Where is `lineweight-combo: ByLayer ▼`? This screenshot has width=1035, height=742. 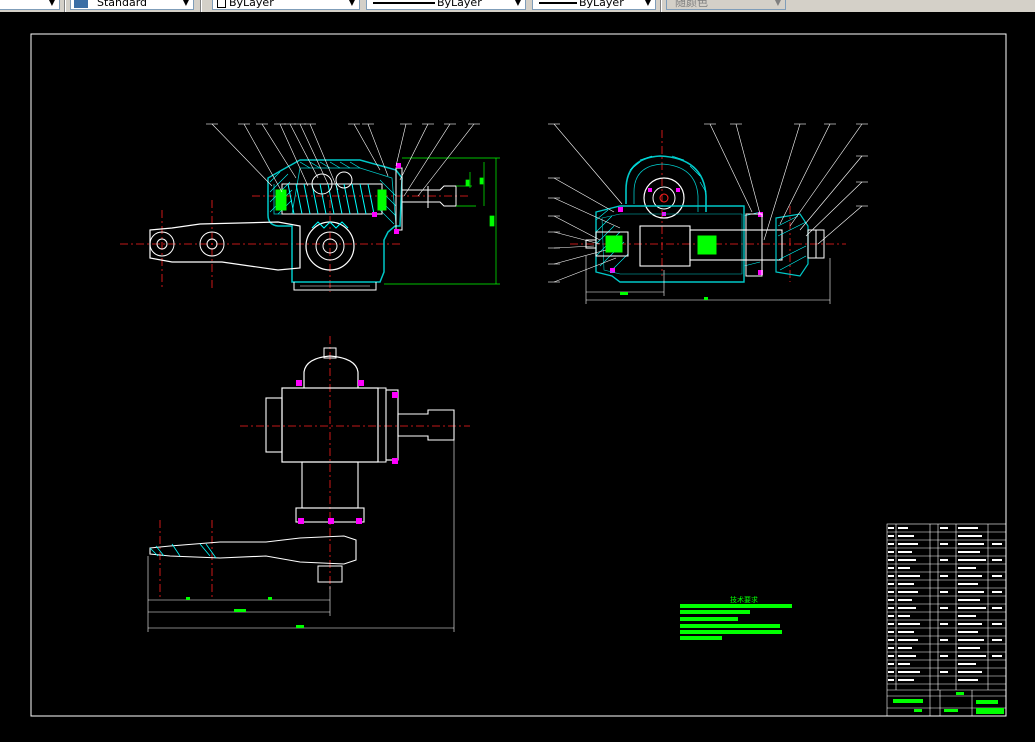 lineweight-combo: ByLayer ▼ is located at coordinates (594, 5).